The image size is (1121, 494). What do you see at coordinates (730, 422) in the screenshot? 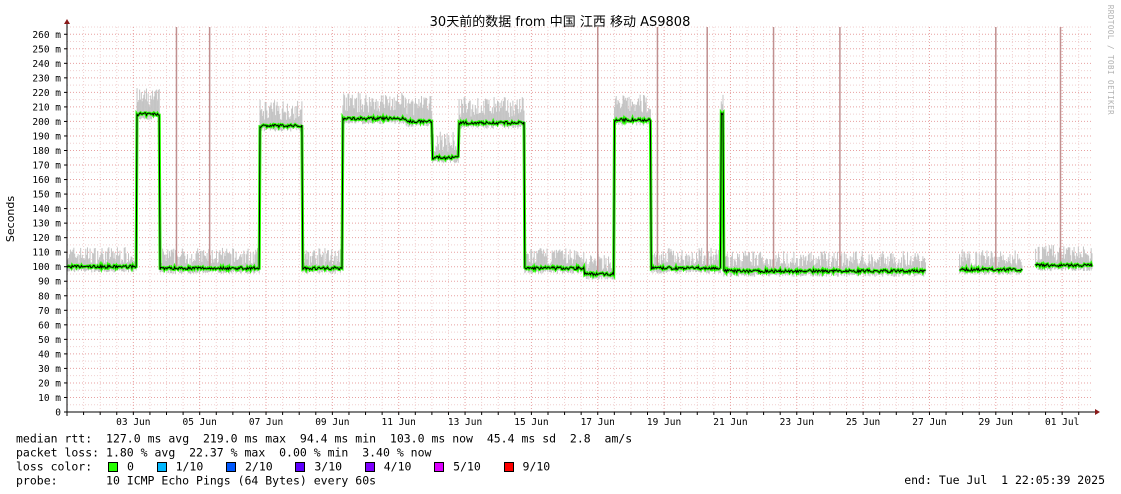
I see `x-tick-label: 21 Jun` at bounding box center [730, 422].